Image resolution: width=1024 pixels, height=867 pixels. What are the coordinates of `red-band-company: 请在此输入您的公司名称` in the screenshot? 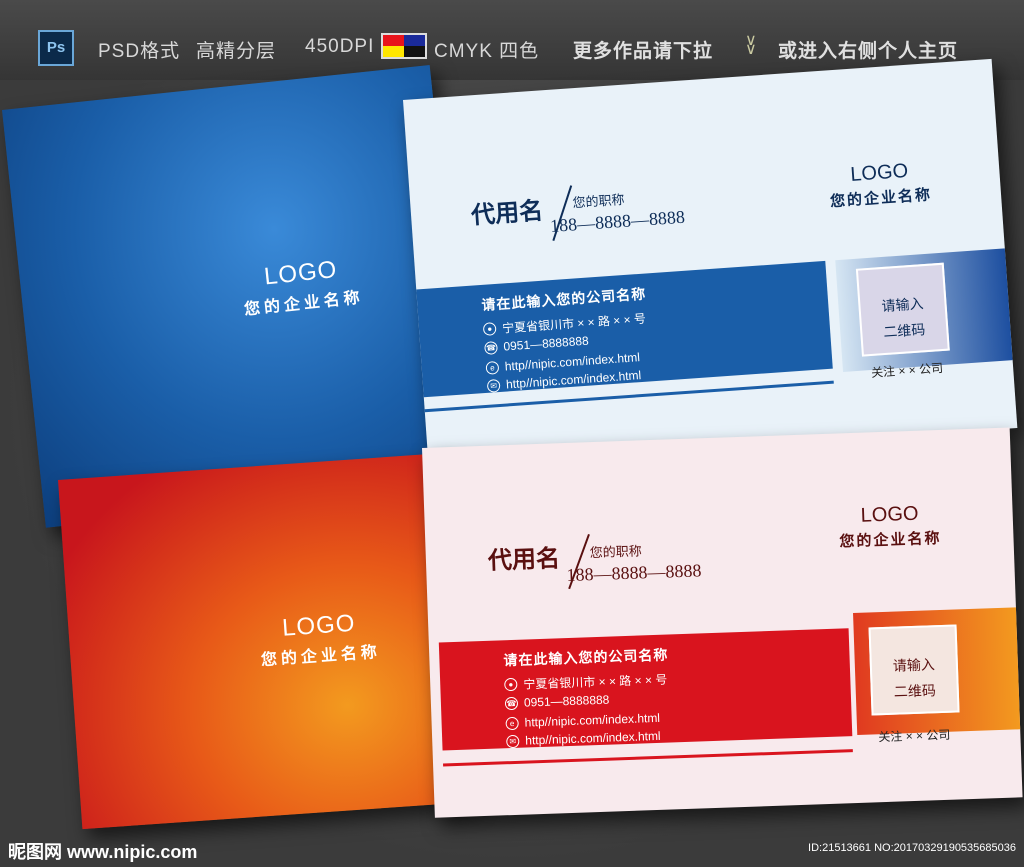 It's located at (586, 657).